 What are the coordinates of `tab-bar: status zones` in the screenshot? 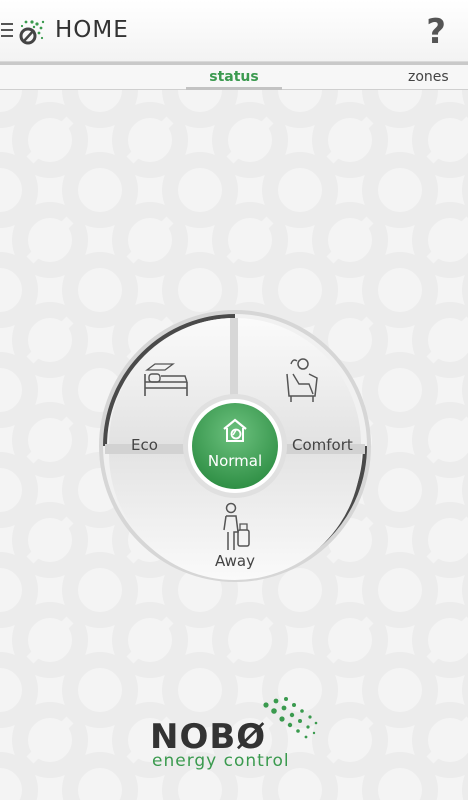 It's located at (234, 76).